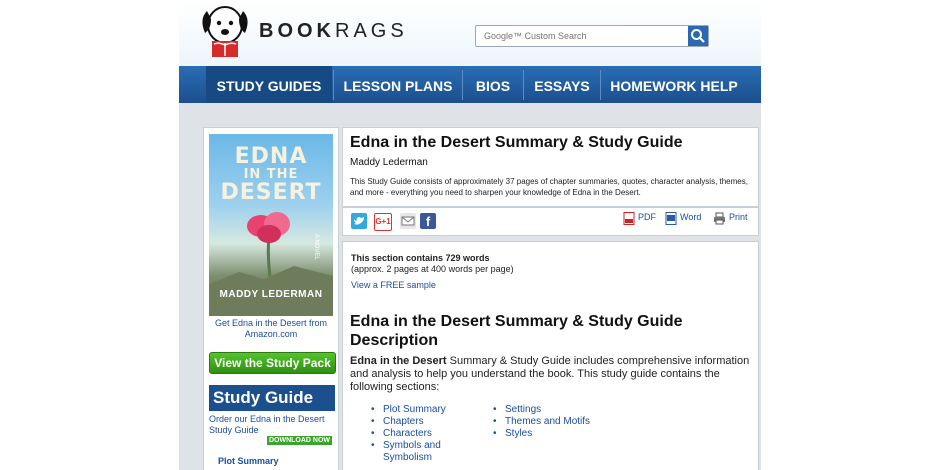 The height and width of the screenshot is (470, 940). I want to click on order-study-guide-link: Order our Edna in the Desert Study Guide, so click(271, 425).